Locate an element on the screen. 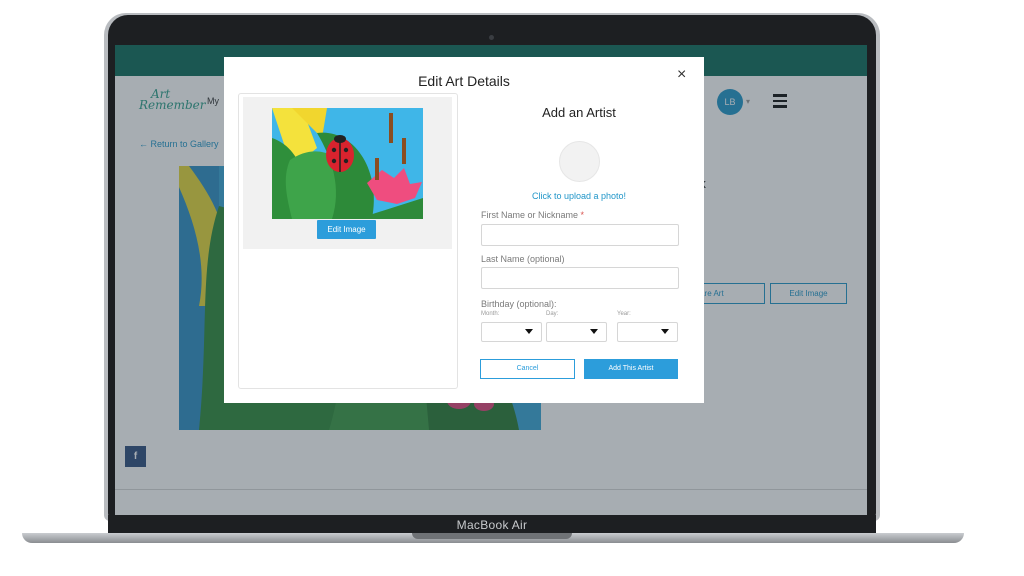 This screenshot has height=576, width=1024. artwork-thumbnail is located at coordinates (347, 163).